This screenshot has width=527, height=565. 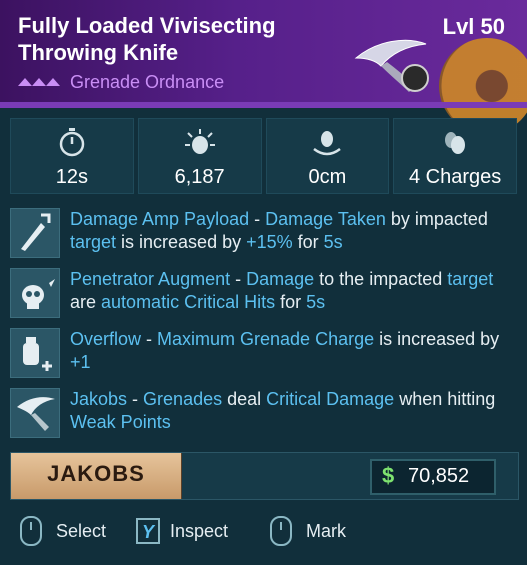 What do you see at coordinates (99, 399) in the screenshot?
I see `perk-keyword: Jakobs` at bounding box center [99, 399].